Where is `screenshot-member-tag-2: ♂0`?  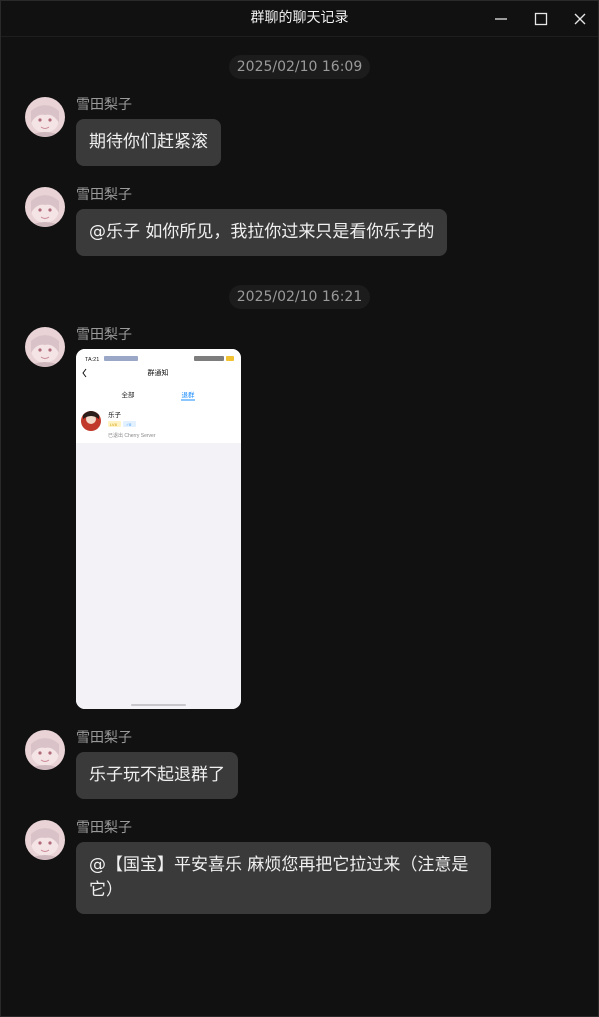
screenshot-member-tag-2: ♂0 is located at coordinates (129, 424).